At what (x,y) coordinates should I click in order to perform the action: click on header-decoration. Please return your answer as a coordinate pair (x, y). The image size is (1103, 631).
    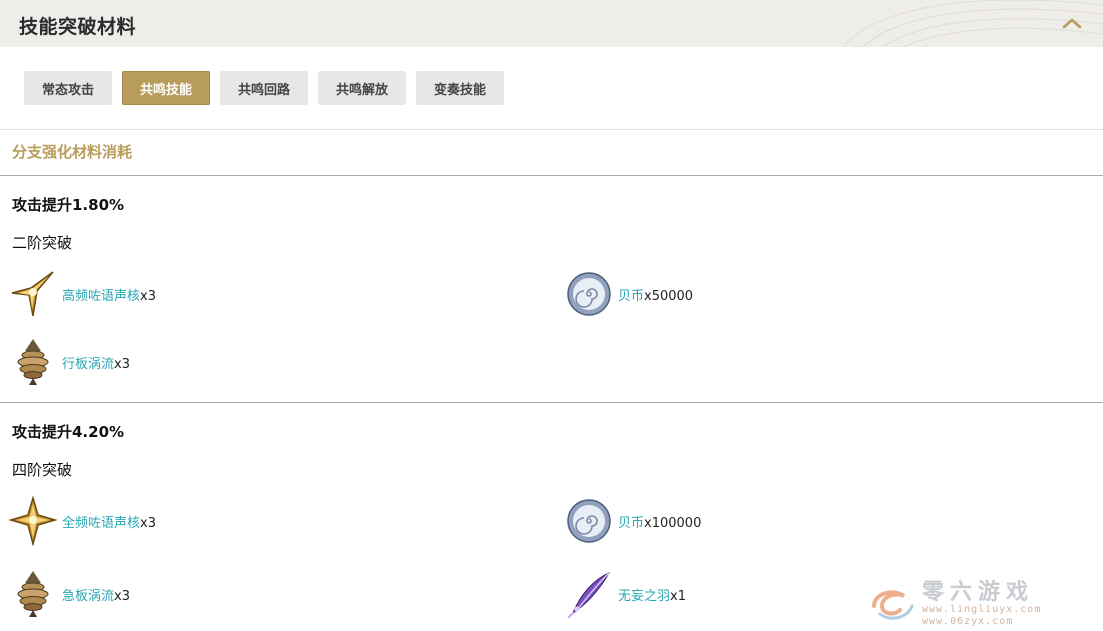
    Looking at the image, I should click on (972, 23).